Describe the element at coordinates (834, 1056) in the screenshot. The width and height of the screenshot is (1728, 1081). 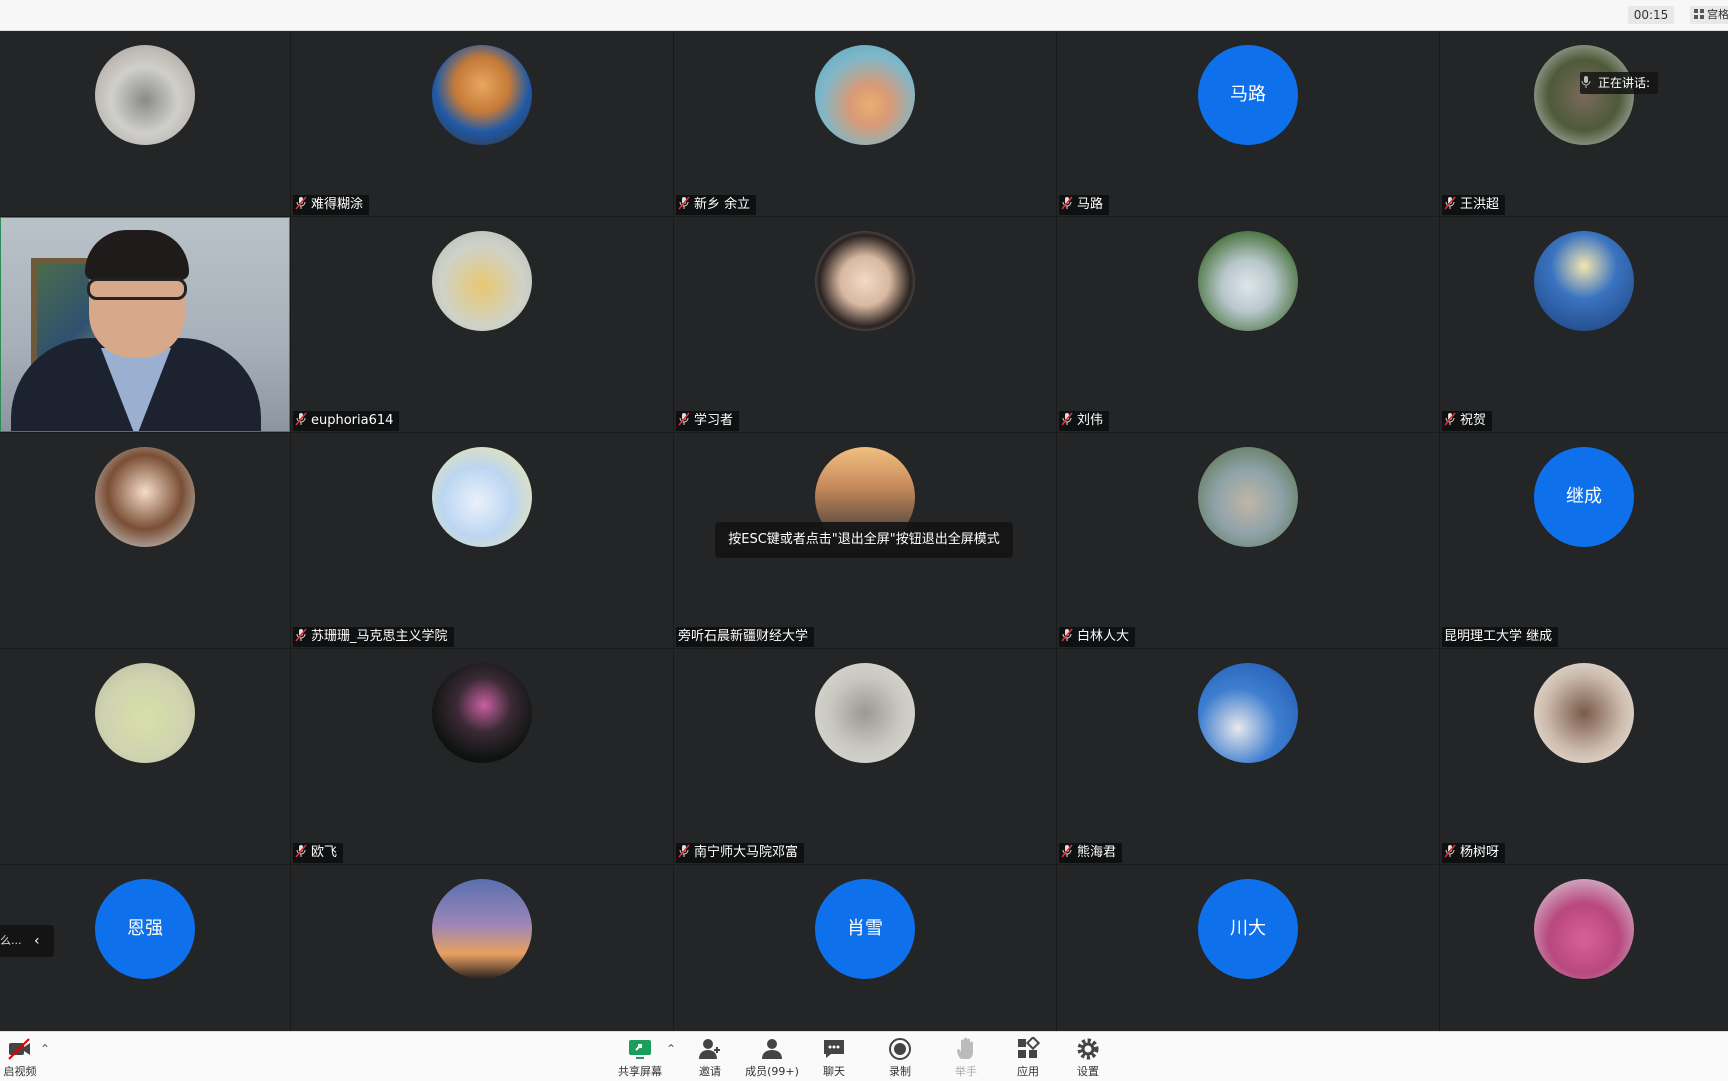
I see `chat-button: 聊天` at that location.